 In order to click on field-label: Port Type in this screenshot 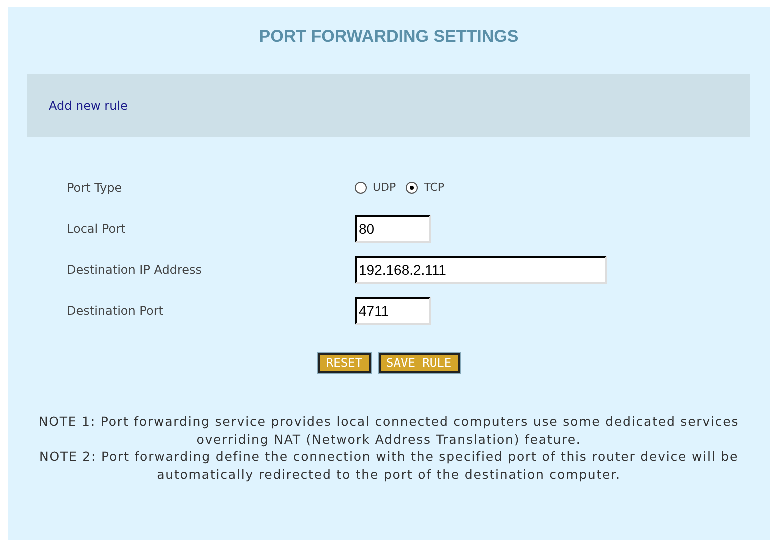, I will do `click(95, 187)`.